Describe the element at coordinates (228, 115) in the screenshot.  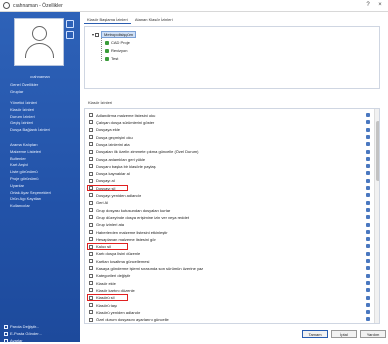
I see `permission-row: Adlandirma malzeme listesini oku` at that location.